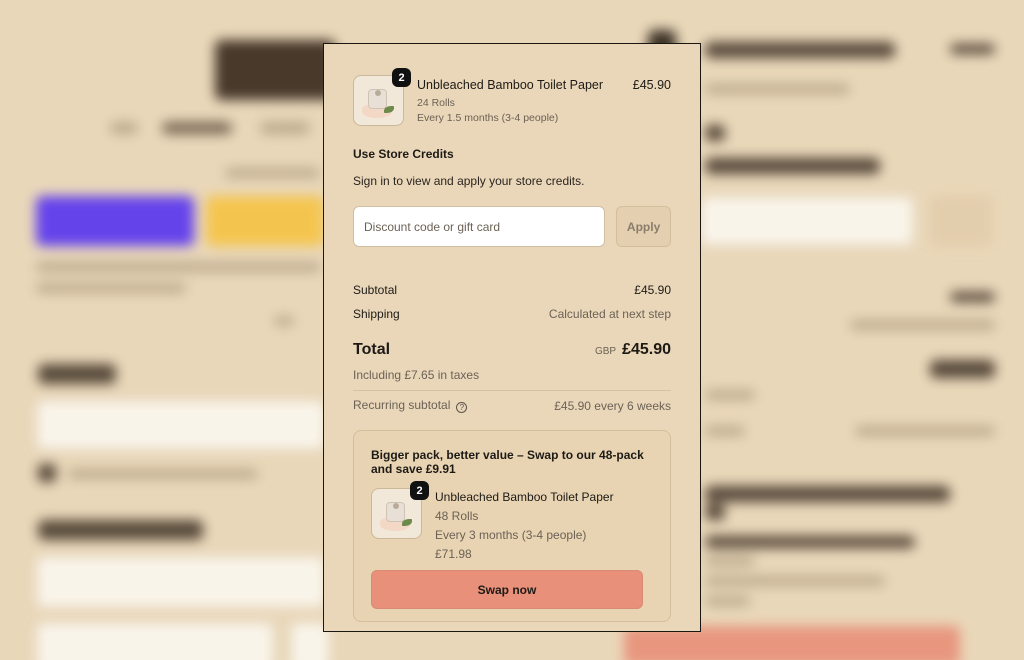  I want to click on product-name: Unbleached Bamboo Toilet Paper, so click(510, 85).